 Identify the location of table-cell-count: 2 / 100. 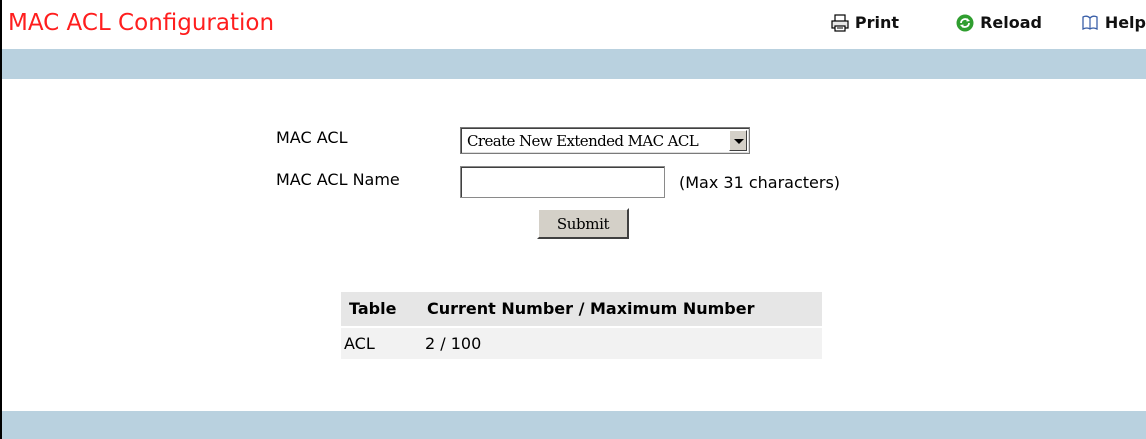
(453, 343).